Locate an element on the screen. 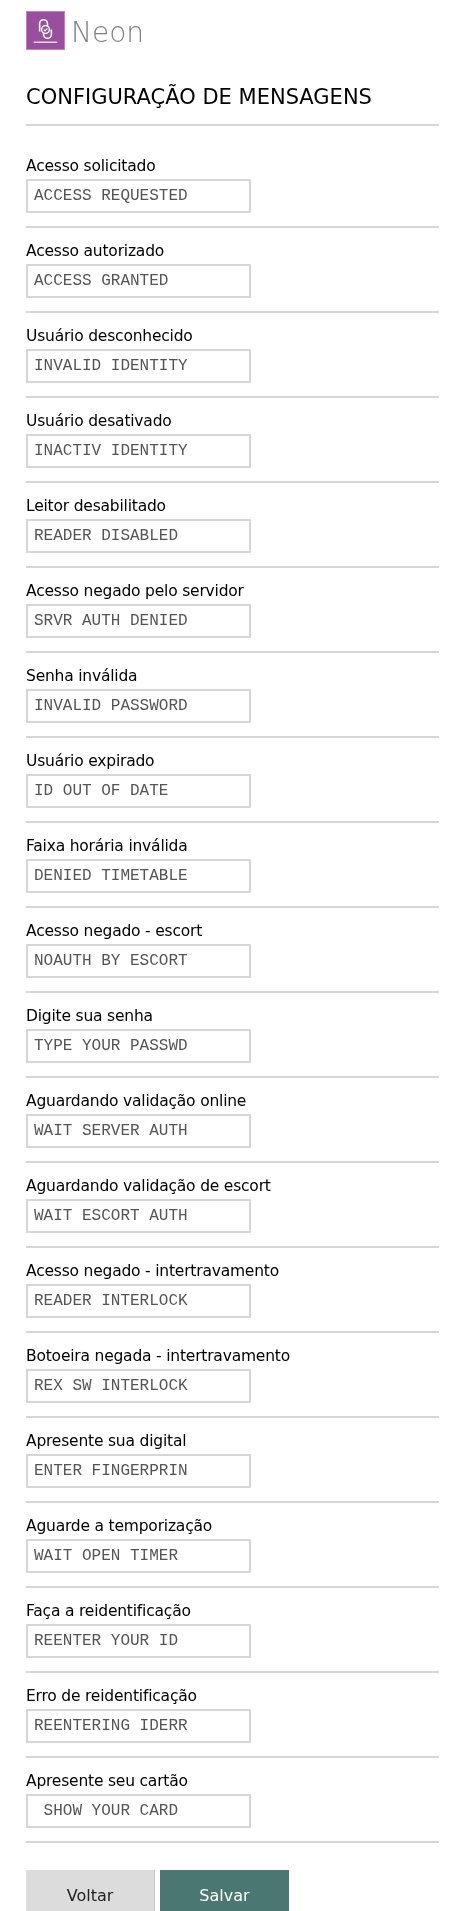  message-field: REENTER YOUR ID is located at coordinates (138, 1641).